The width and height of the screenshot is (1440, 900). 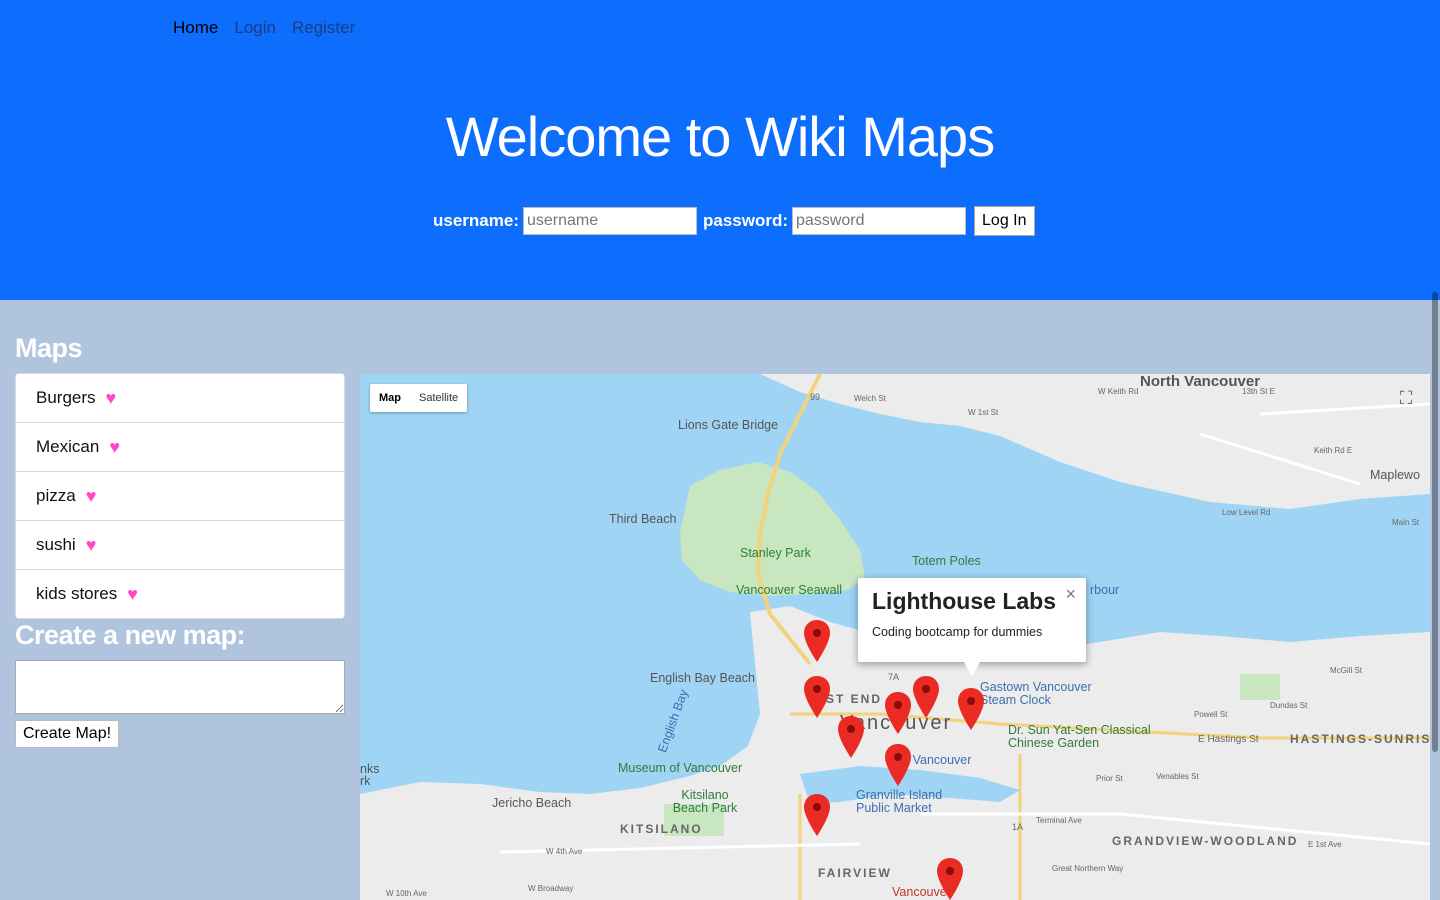 What do you see at coordinates (609, 221) in the screenshot?
I see `username-input` at bounding box center [609, 221].